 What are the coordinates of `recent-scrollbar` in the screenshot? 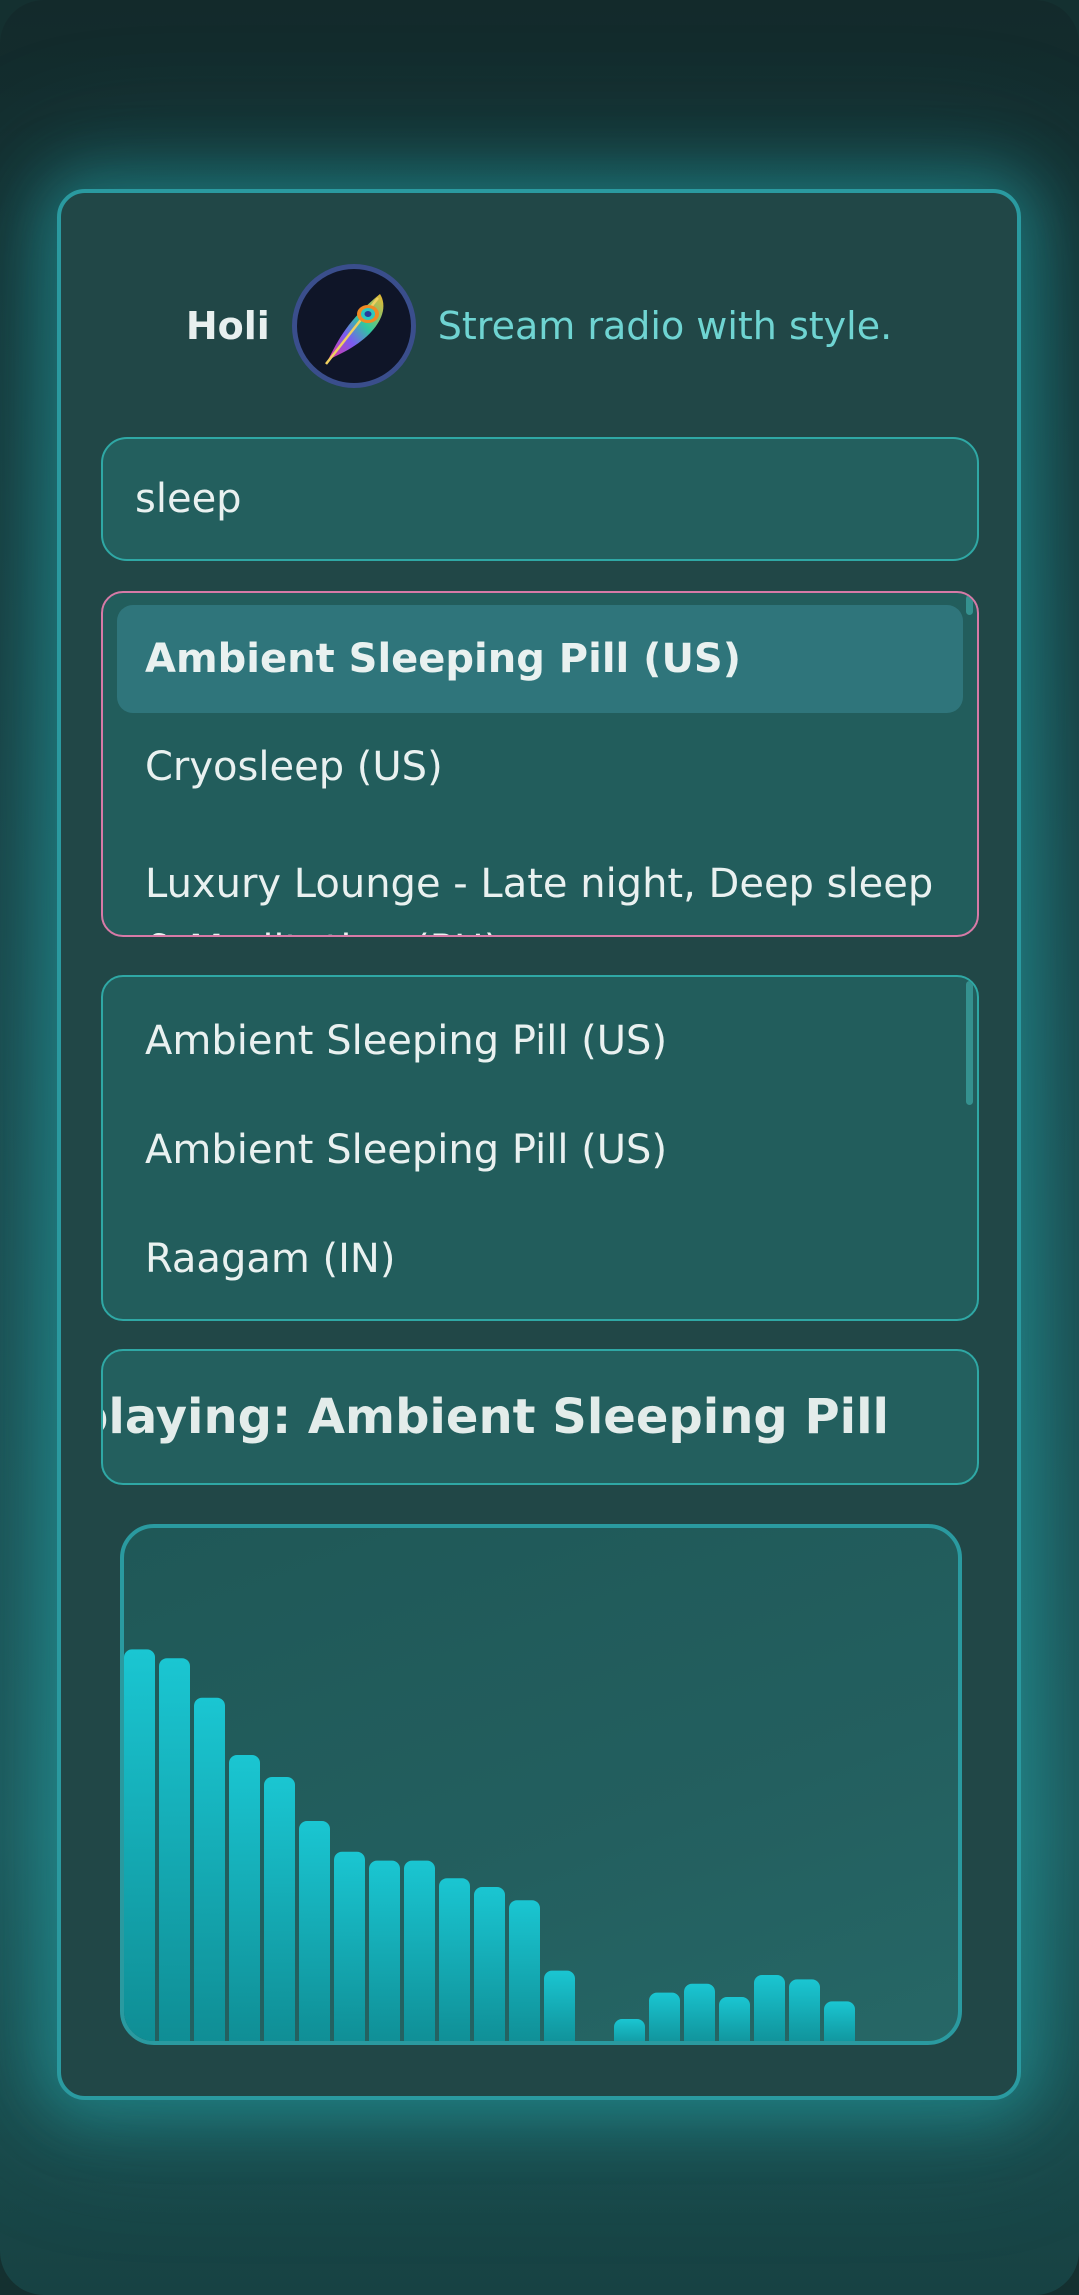 It's located at (969, 1043).